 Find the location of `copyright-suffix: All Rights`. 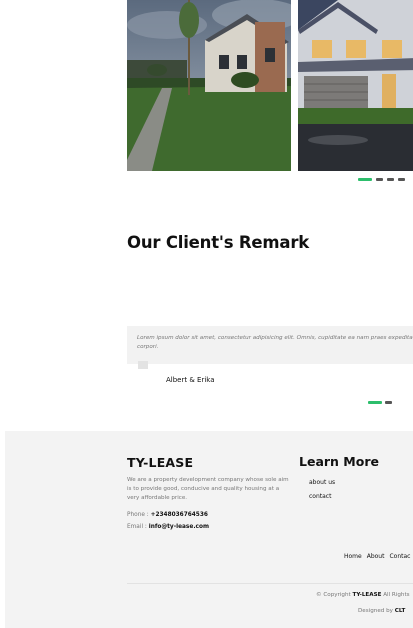

copyright-suffix: All Rights is located at coordinates (396, 595).